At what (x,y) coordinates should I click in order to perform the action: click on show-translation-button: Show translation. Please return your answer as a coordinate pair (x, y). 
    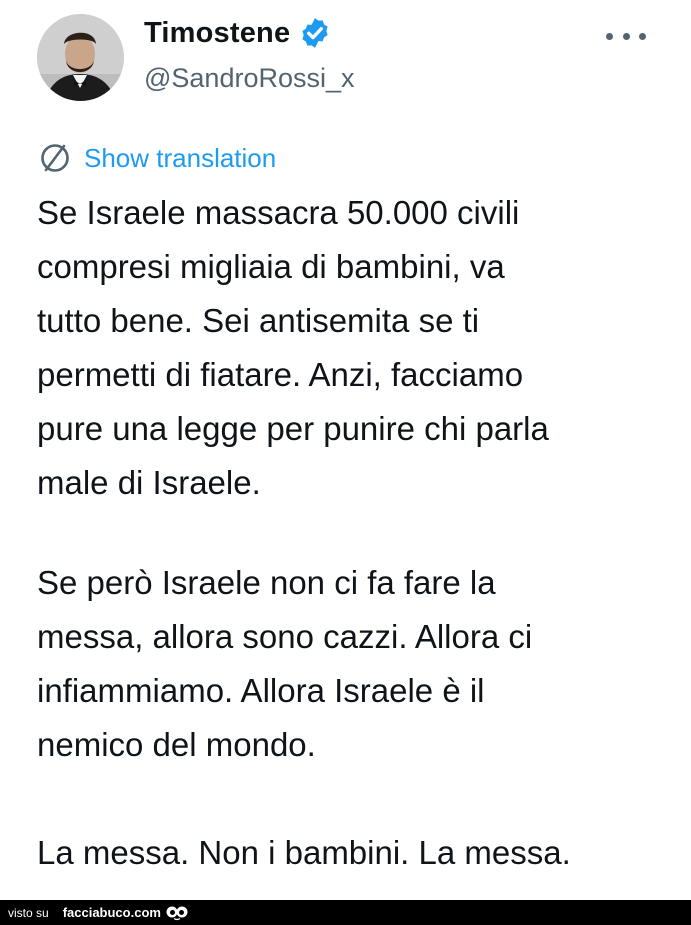
    Looking at the image, I should click on (156, 158).